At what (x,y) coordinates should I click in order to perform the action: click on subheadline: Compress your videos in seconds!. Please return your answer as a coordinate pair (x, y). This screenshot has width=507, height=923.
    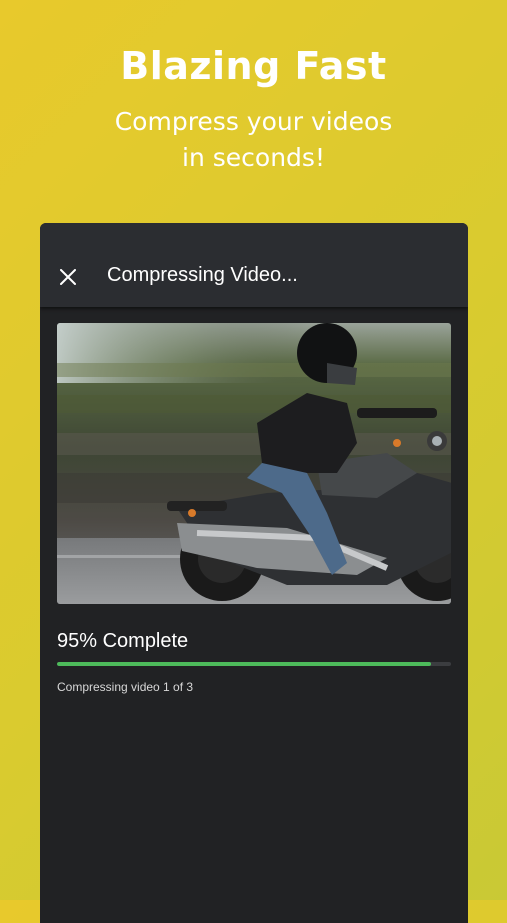
    Looking at the image, I should click on (253, 140).